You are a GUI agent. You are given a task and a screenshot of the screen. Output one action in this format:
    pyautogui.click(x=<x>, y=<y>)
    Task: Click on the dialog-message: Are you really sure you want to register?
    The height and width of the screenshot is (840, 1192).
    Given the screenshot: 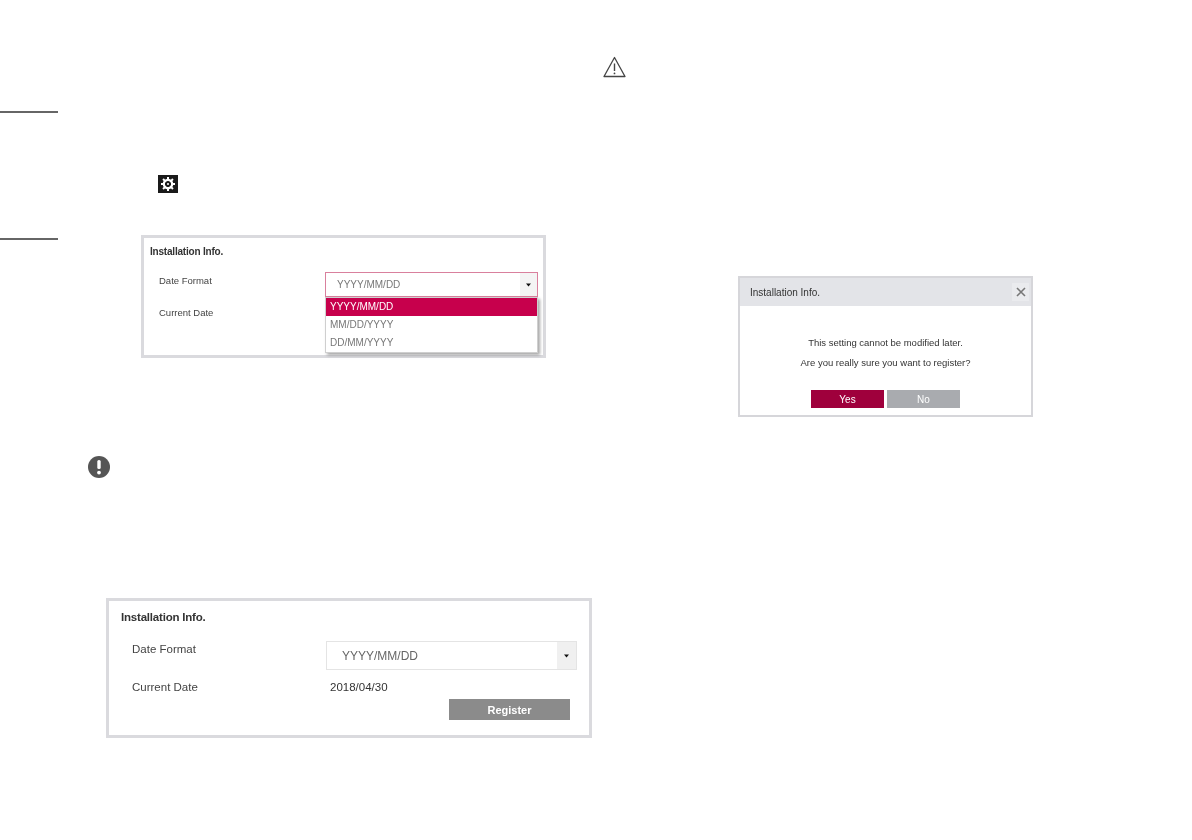 What is the action you would take?
    pyautogui.click(x=885, y=363)
    